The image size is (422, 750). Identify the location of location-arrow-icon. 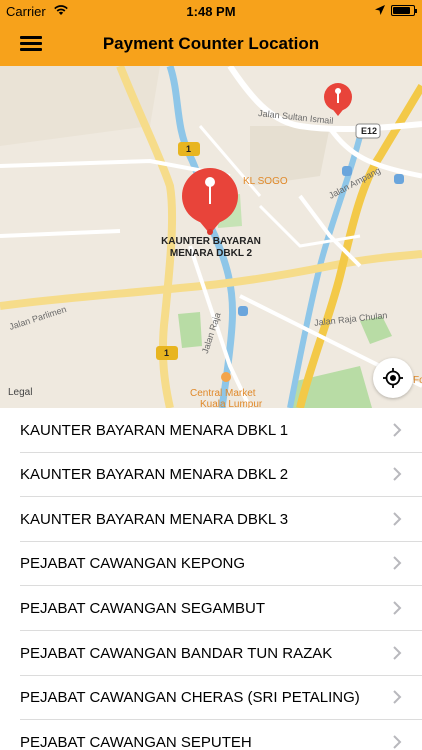
(380, 10).